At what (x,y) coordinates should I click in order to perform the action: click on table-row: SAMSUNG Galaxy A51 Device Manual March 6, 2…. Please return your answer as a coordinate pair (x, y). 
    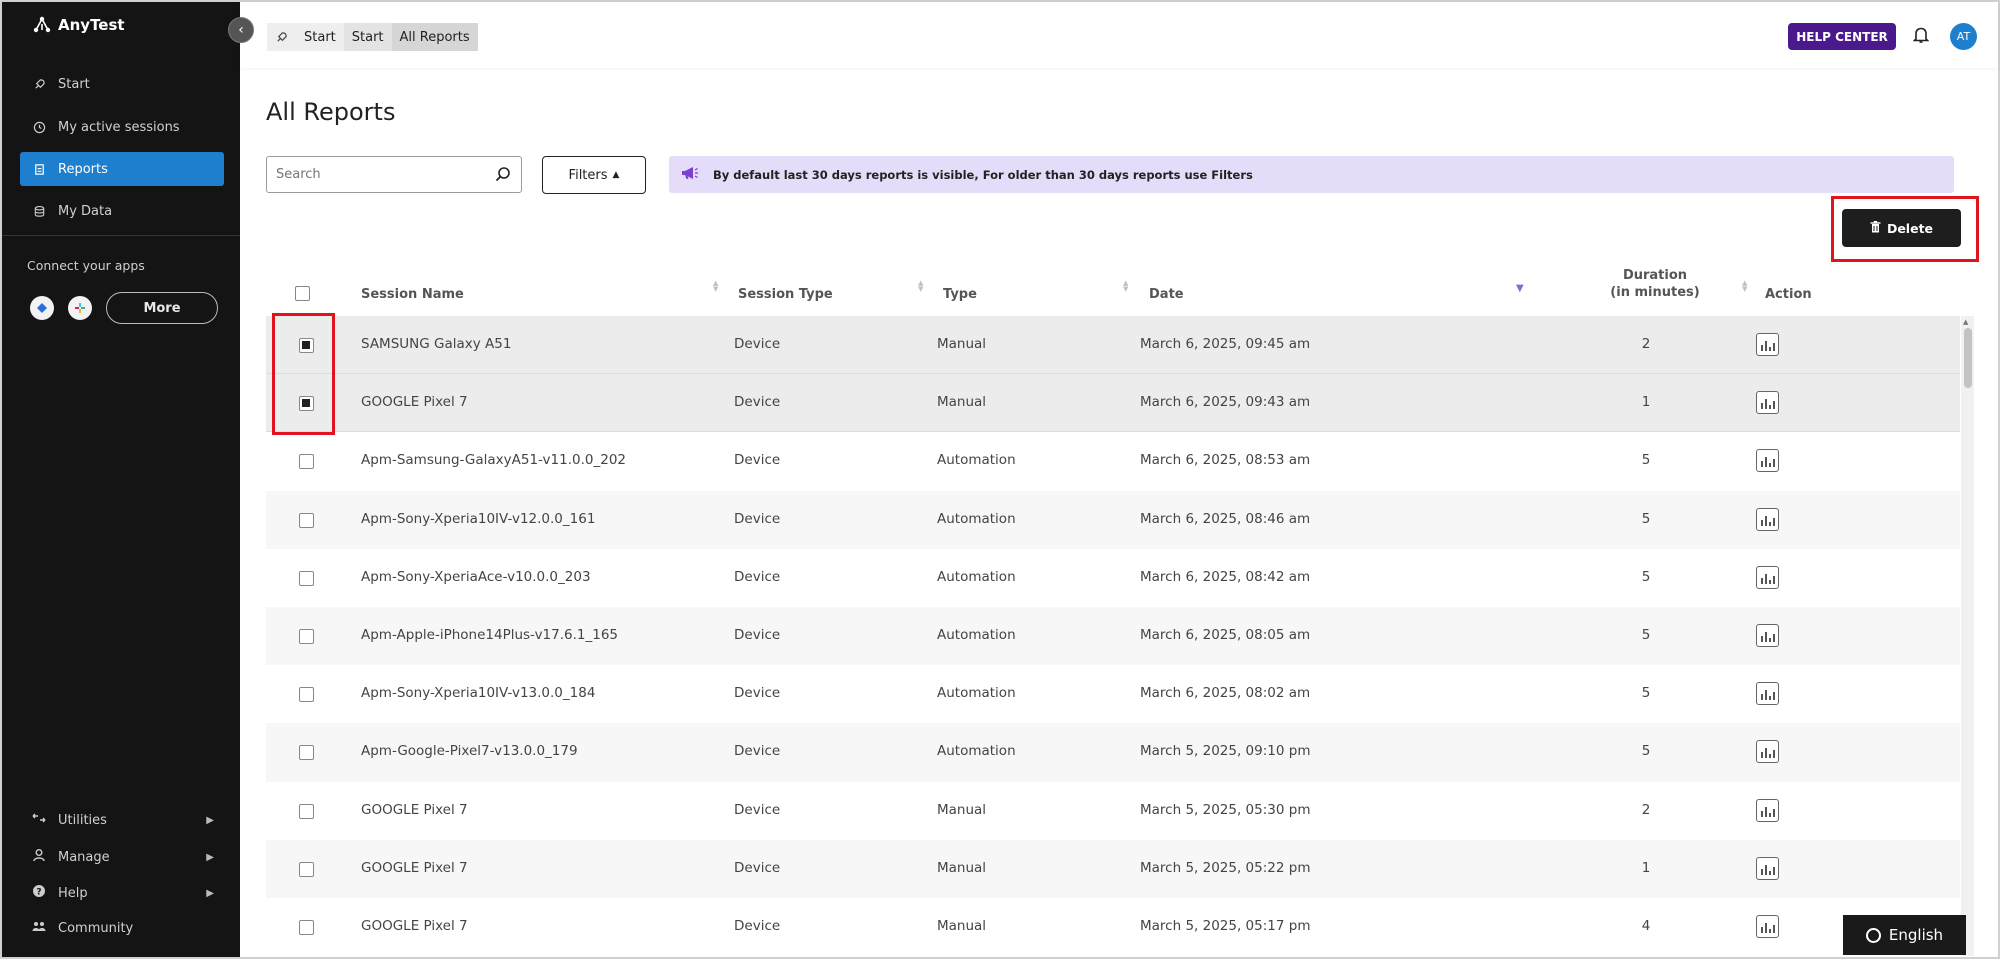
    Looking at the image, I should click on (1113, 345).